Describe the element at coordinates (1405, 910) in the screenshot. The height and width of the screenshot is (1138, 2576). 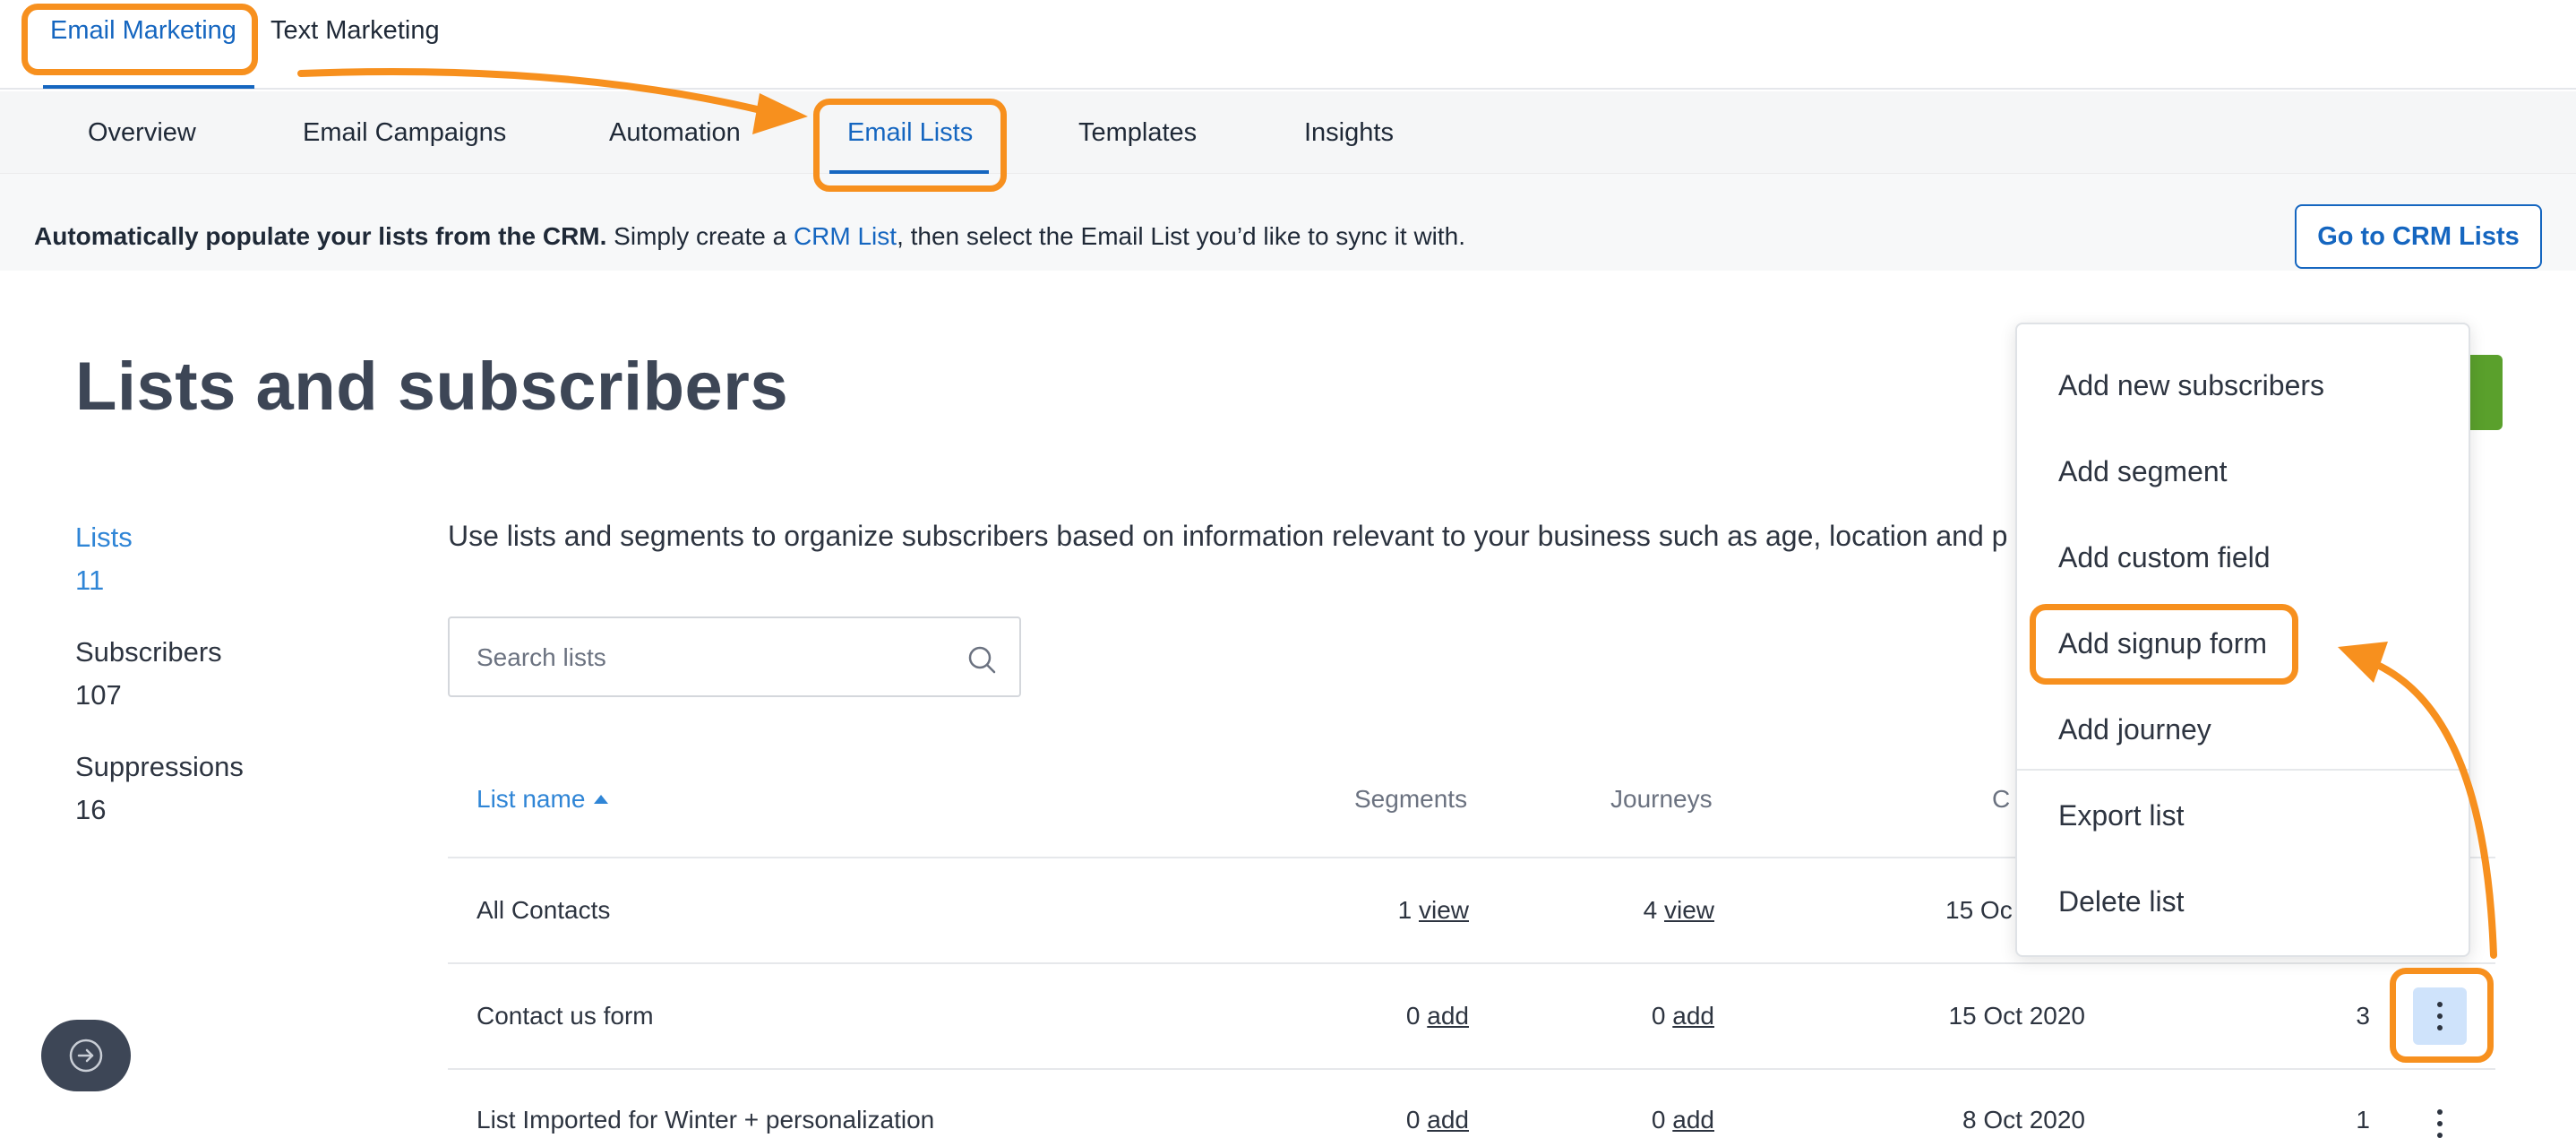
I see `segments-count: 1` at that location.